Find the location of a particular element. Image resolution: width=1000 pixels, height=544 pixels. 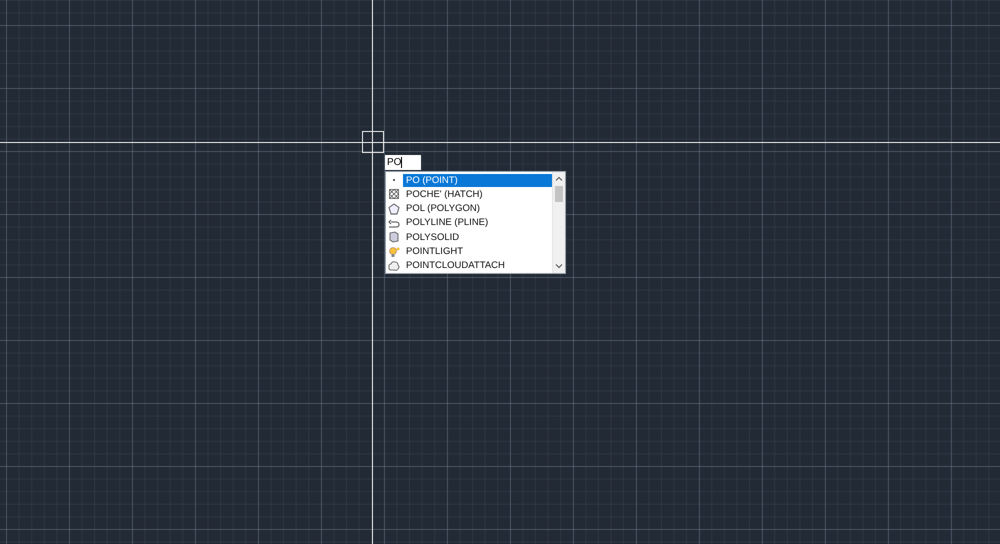

scrollbar is located at coordinates (558, 222).